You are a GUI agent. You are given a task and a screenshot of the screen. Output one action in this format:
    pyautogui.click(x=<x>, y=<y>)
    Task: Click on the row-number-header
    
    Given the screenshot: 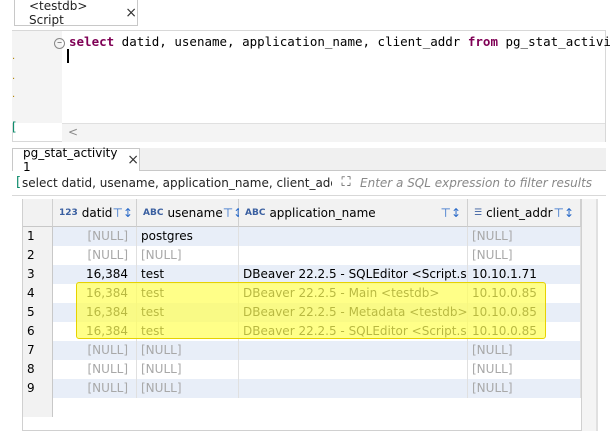 What is the action you would take?
    pyautogui.click(x=38, y=213)
    